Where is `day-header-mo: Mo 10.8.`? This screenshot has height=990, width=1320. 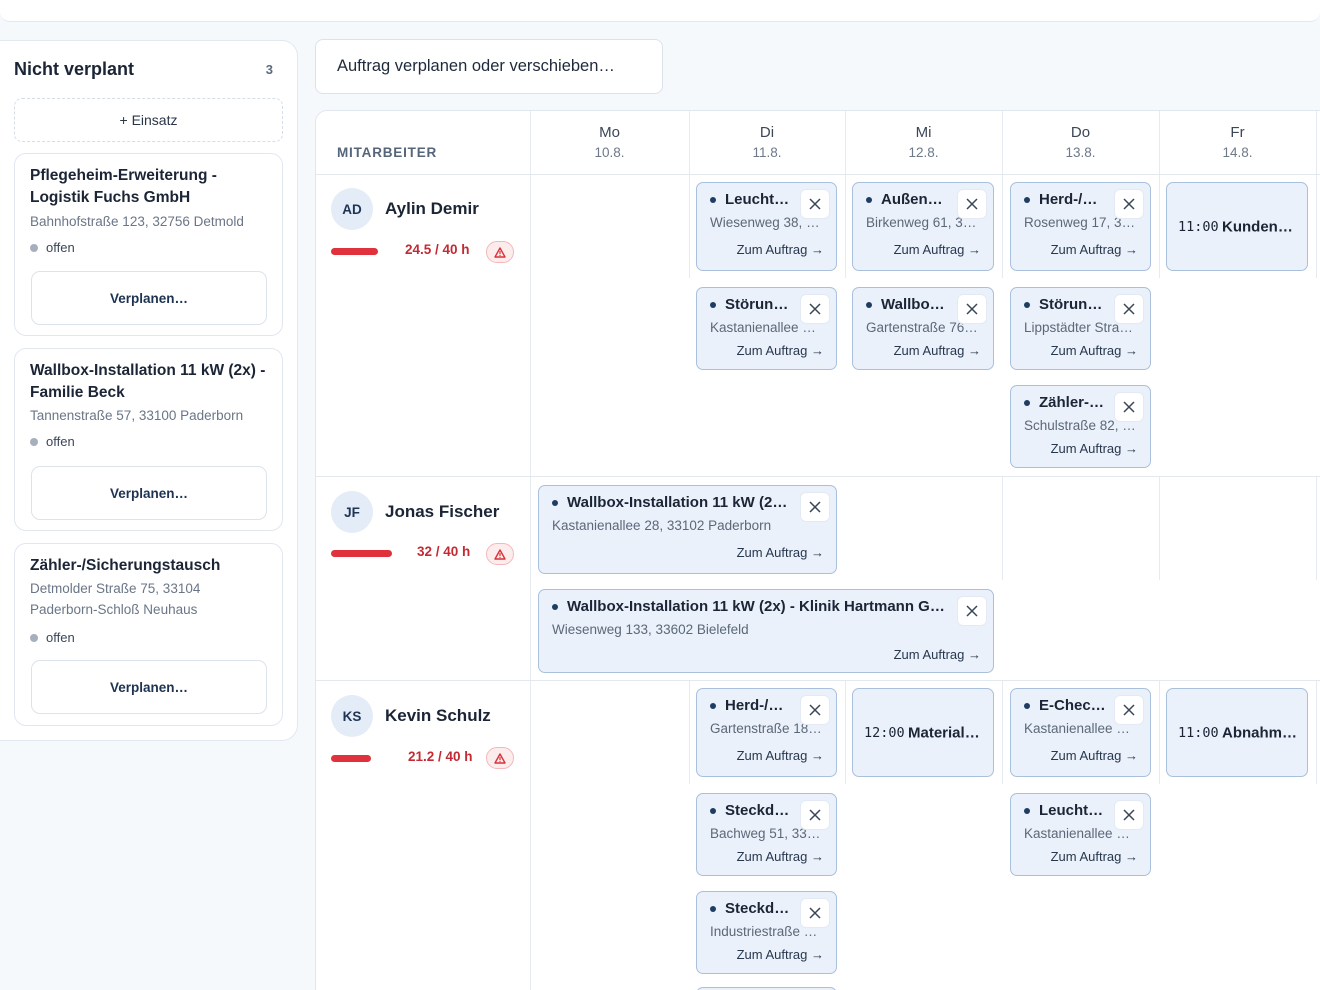
day-header-mo: Mo 10.8. is located at coordinates (609, 142).